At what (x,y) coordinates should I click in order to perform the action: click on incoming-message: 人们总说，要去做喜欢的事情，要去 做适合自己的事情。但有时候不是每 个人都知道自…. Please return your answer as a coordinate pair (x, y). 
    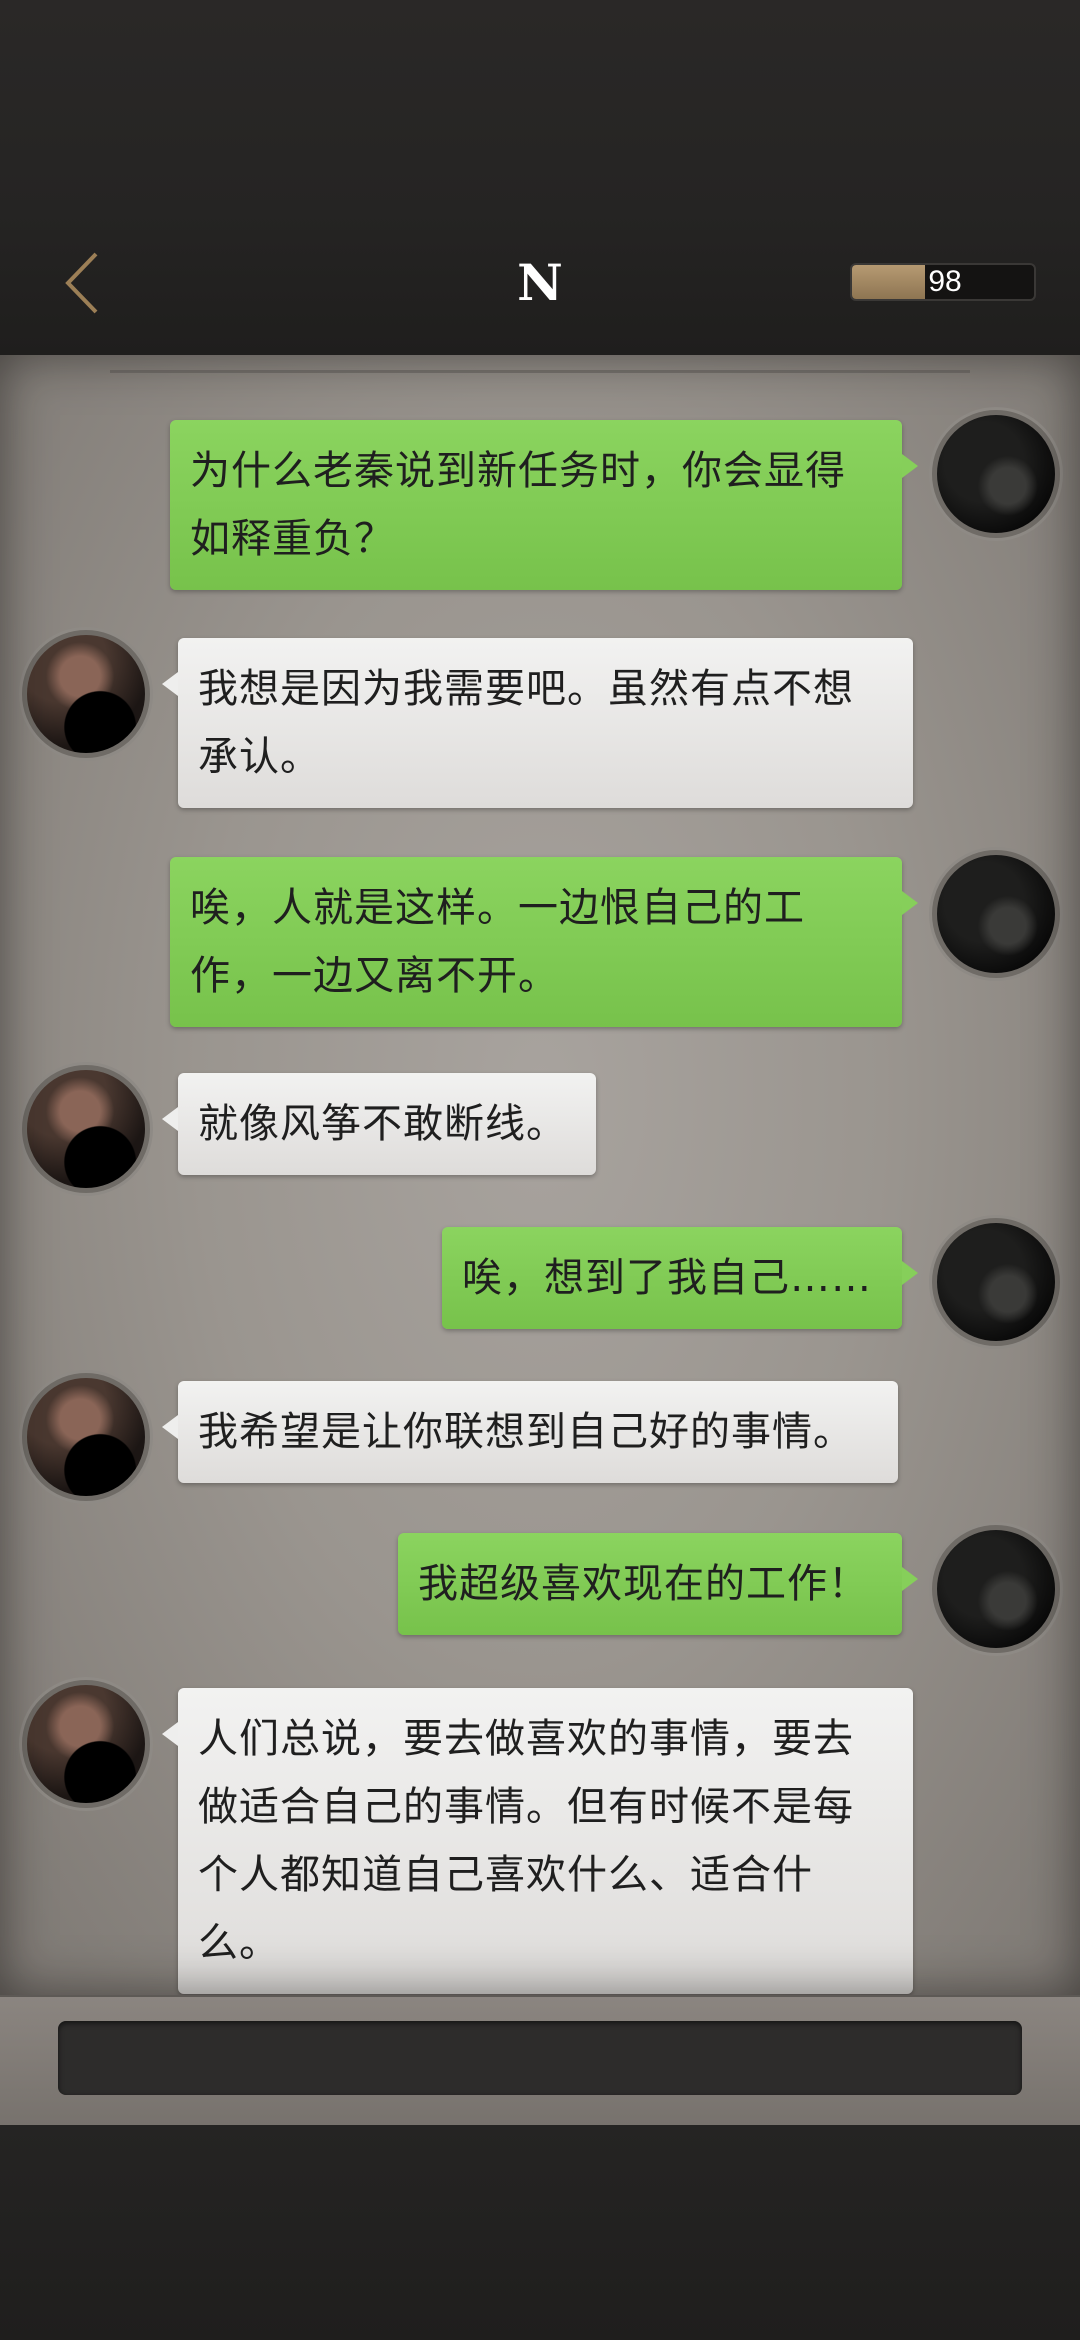
    Looking at the image, I should click on (537, 1841).